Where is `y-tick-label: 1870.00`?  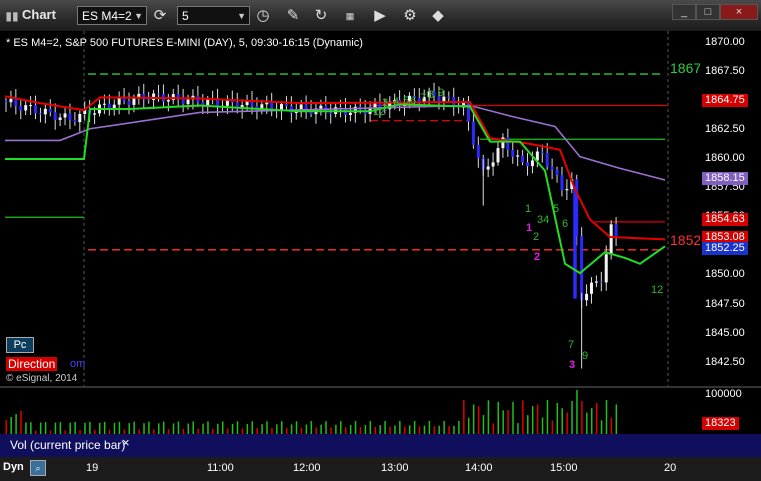 y-tick-label: 1870.00 is located at coordinates (725, 41).